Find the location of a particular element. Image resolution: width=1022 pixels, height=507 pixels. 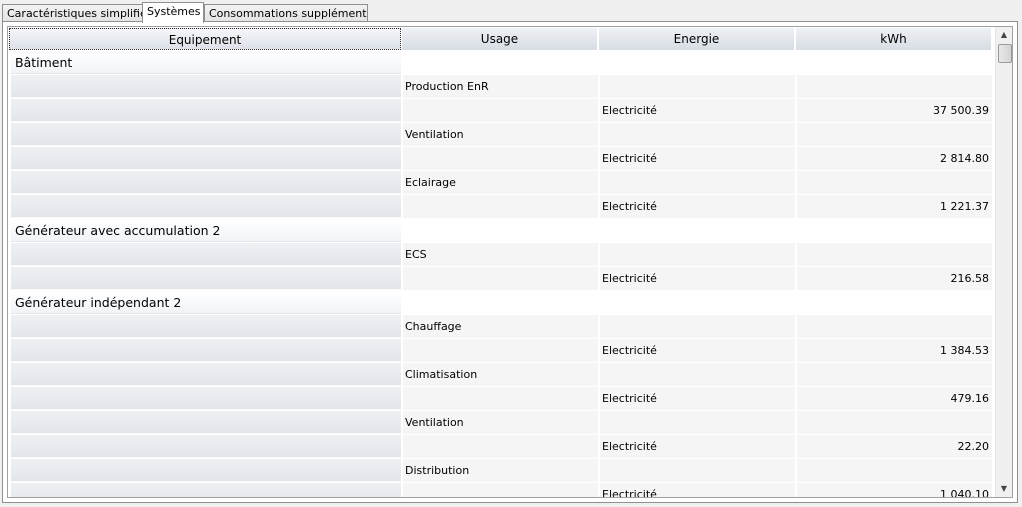

scroll-thumb is located at coordinates (1005, 53).